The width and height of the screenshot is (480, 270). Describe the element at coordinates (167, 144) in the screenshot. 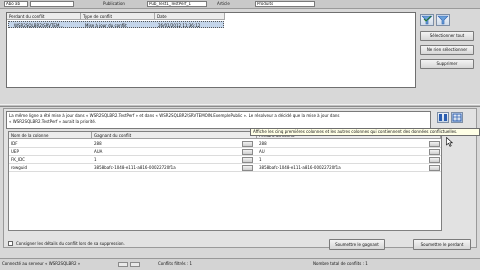

I see `winner-value-cell: 288` at that location.